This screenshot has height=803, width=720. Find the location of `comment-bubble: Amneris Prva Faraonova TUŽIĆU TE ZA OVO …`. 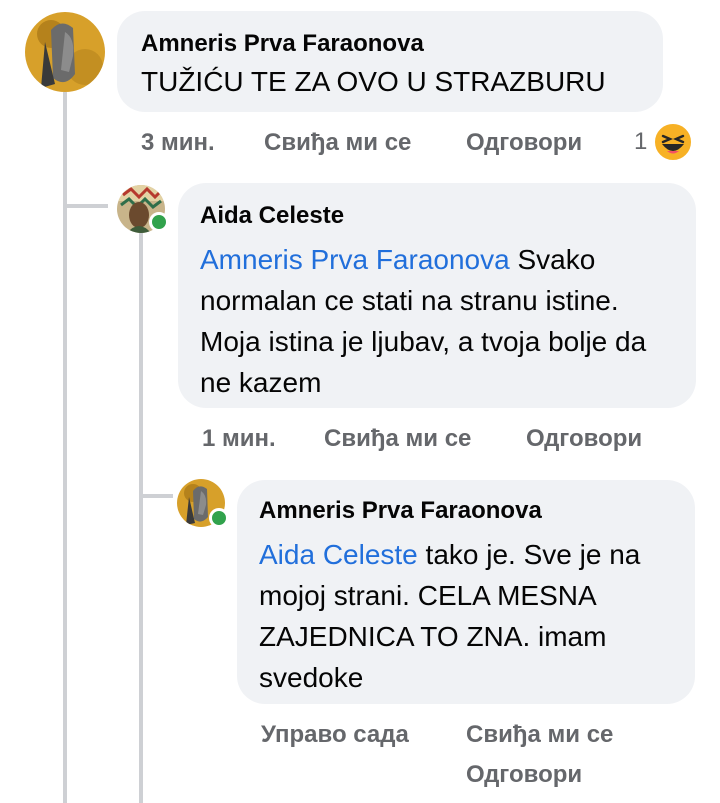

comment-bubble: Amneris Prva Faraonova TUŽIĆU TE ZA OVO … is located at coordinates (390, 61).